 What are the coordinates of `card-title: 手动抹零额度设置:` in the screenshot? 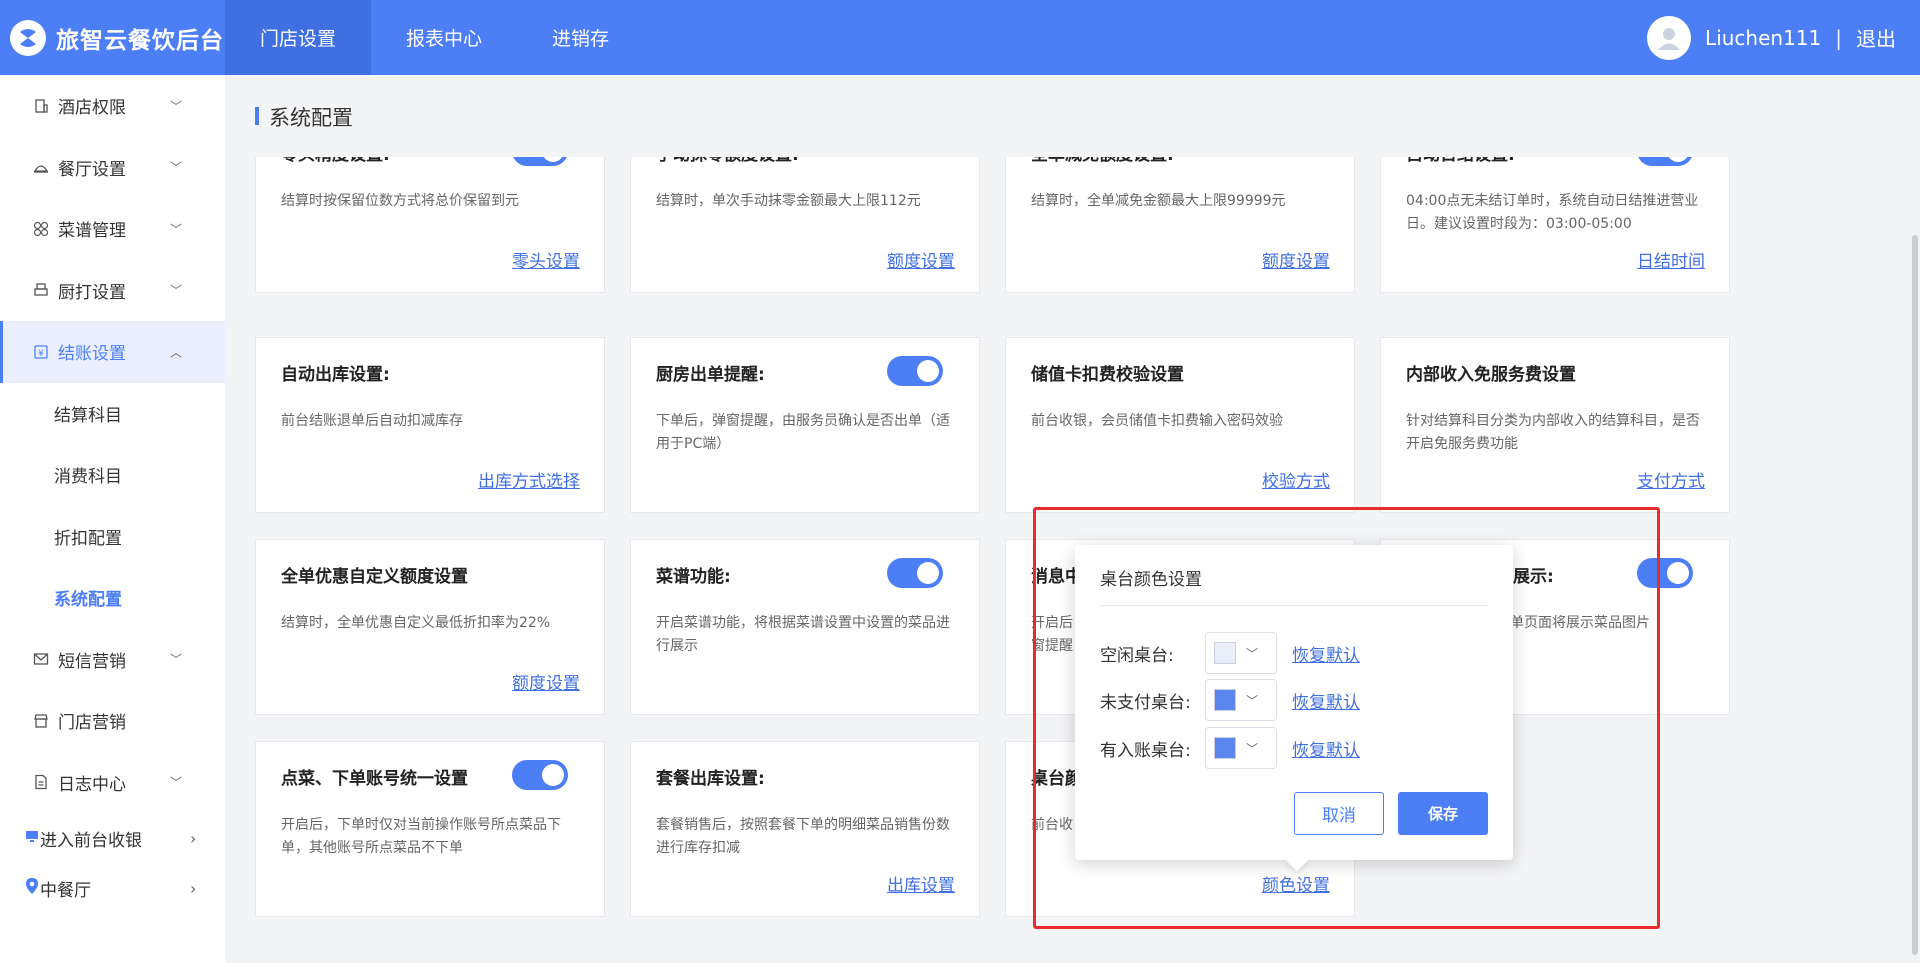 It's located at (727, 161).